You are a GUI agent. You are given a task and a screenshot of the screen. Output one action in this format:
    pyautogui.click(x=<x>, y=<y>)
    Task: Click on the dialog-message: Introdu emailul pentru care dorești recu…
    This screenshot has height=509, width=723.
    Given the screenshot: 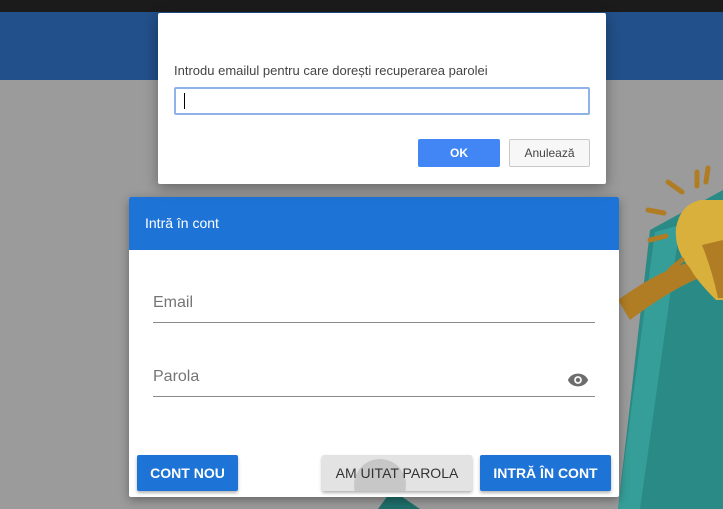 What is the action you would take?
    pyautogui.click(x=331, y=70)
    